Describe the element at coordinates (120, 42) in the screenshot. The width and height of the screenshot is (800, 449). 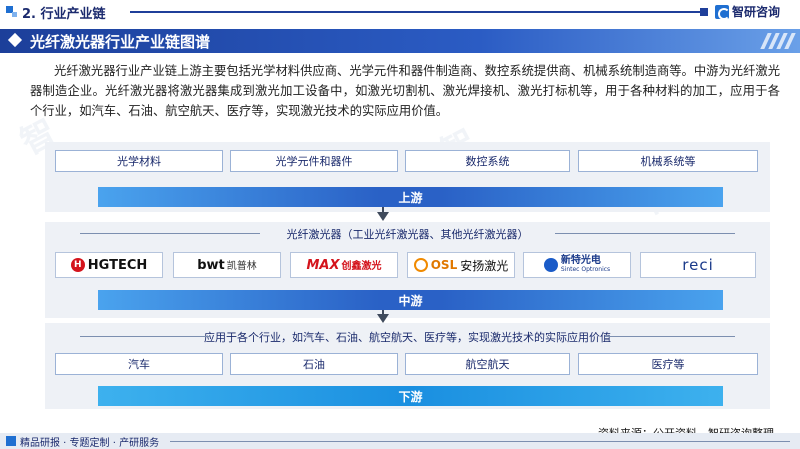
I see `page-title: 光纤激光器行业产业链图谱` at that location.